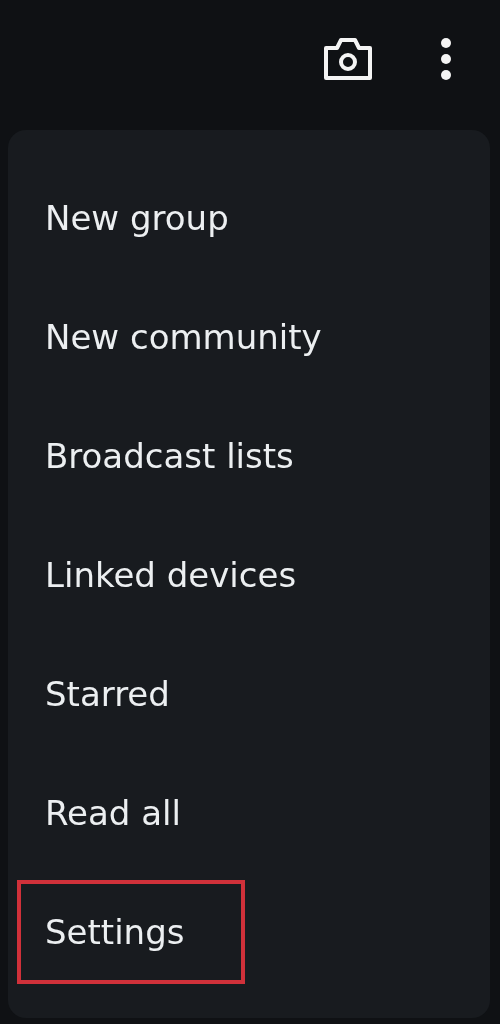 The image size is (500, 1024). I want to click on menu-item: Read all, so click(129, 812).